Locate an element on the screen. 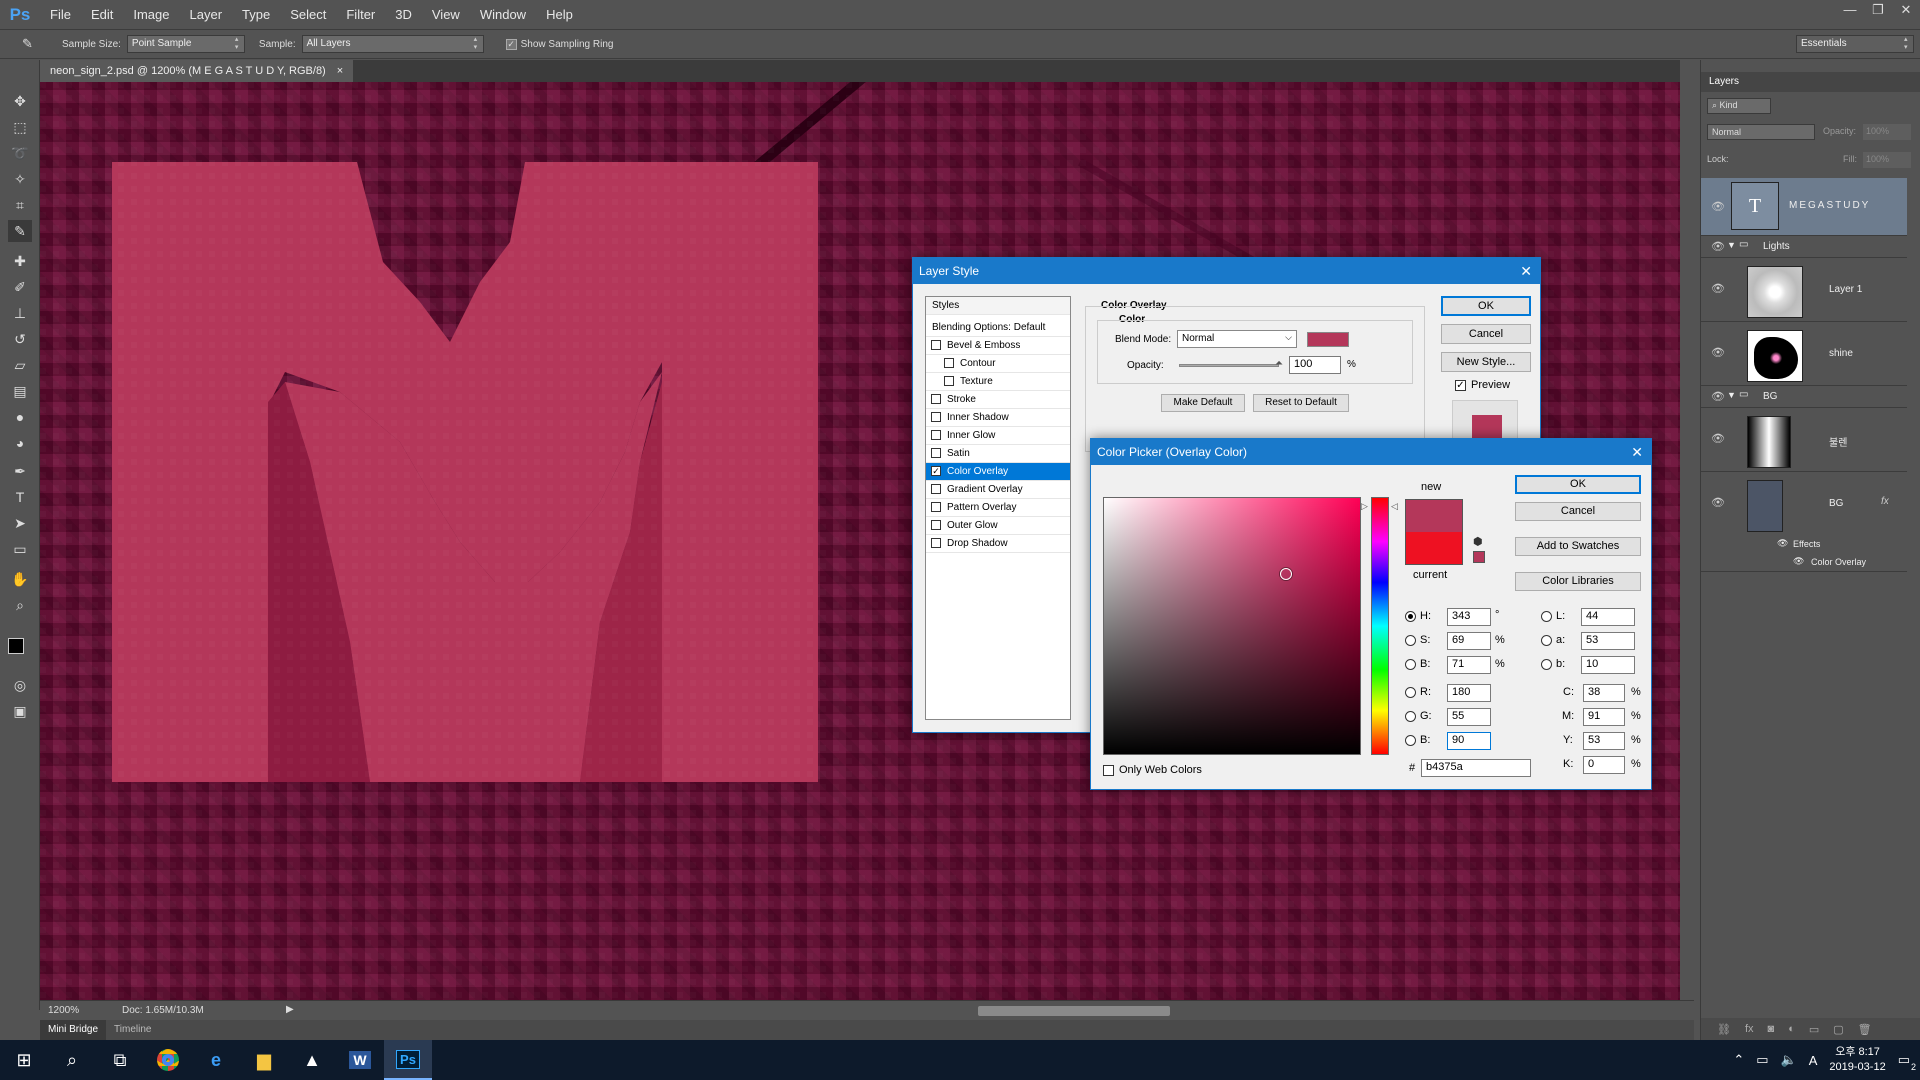 The width and height of the screenshot is (1920, 1080). current-color-swatch is located at coordinates (1434, 548).